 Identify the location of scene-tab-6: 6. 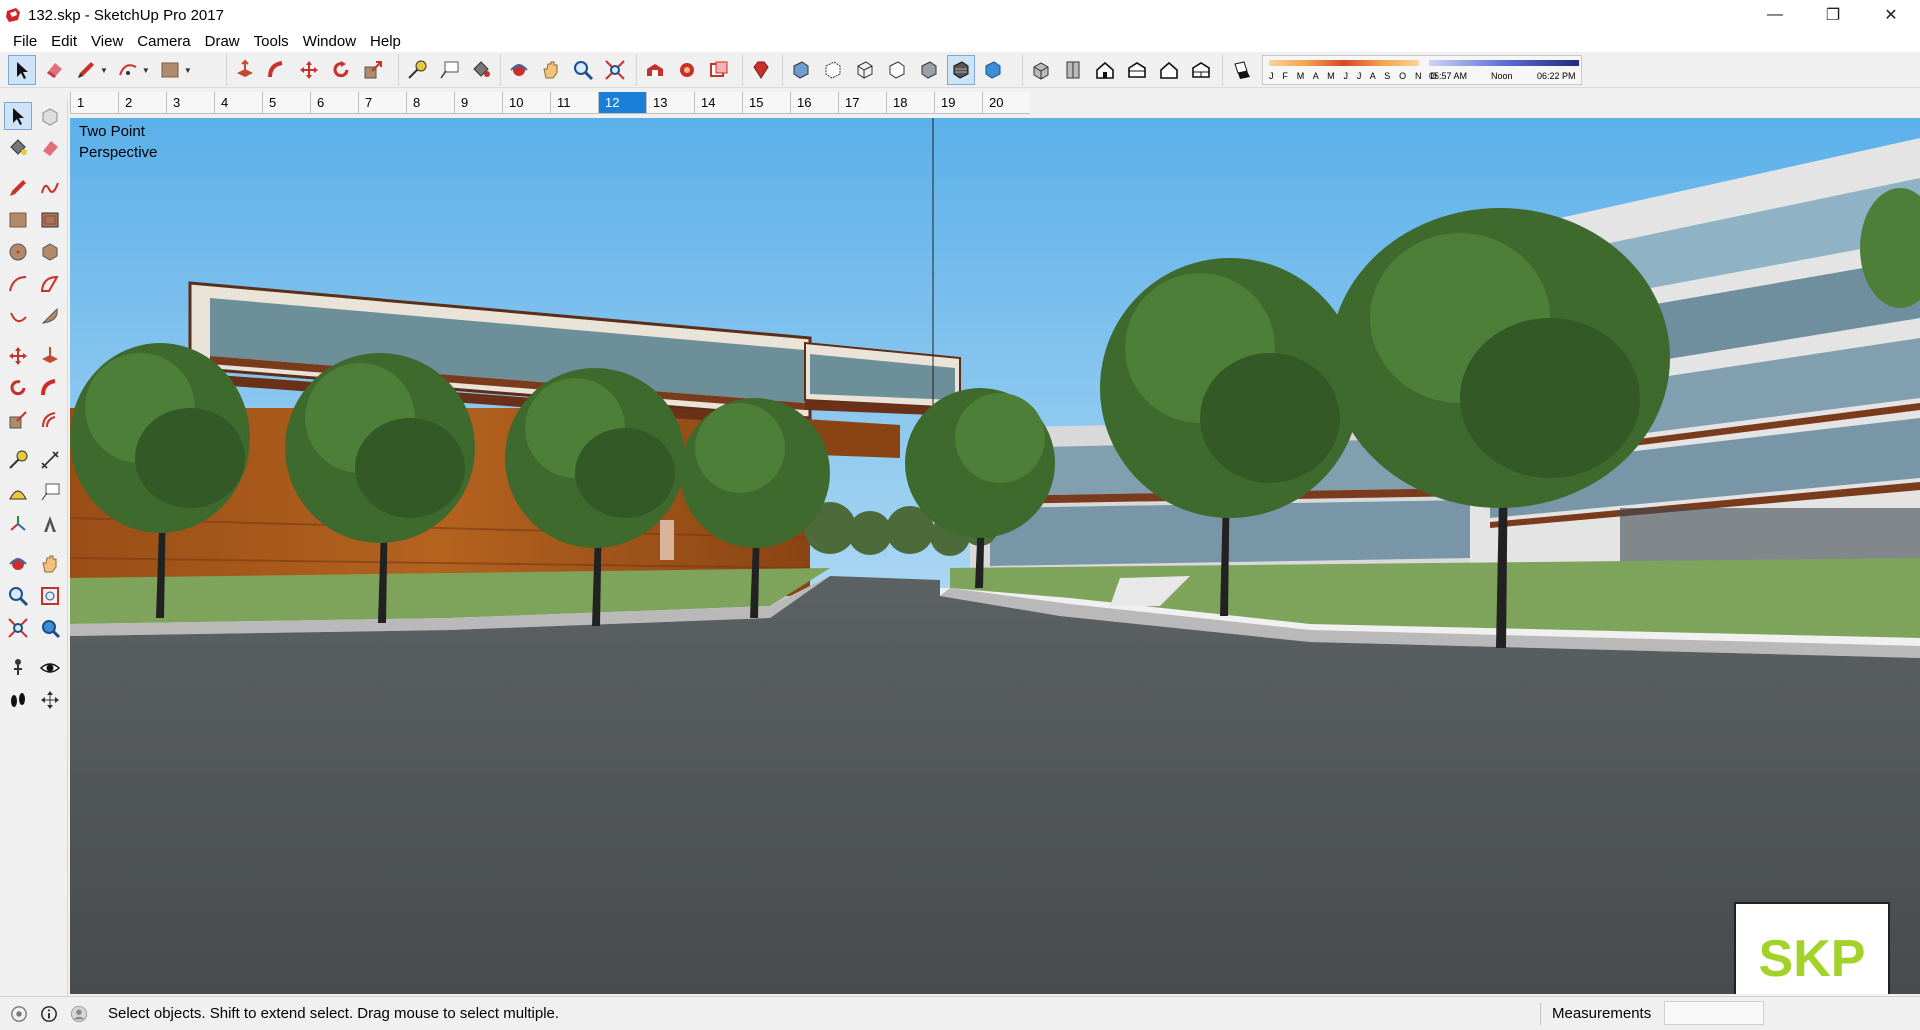
(334, 103).